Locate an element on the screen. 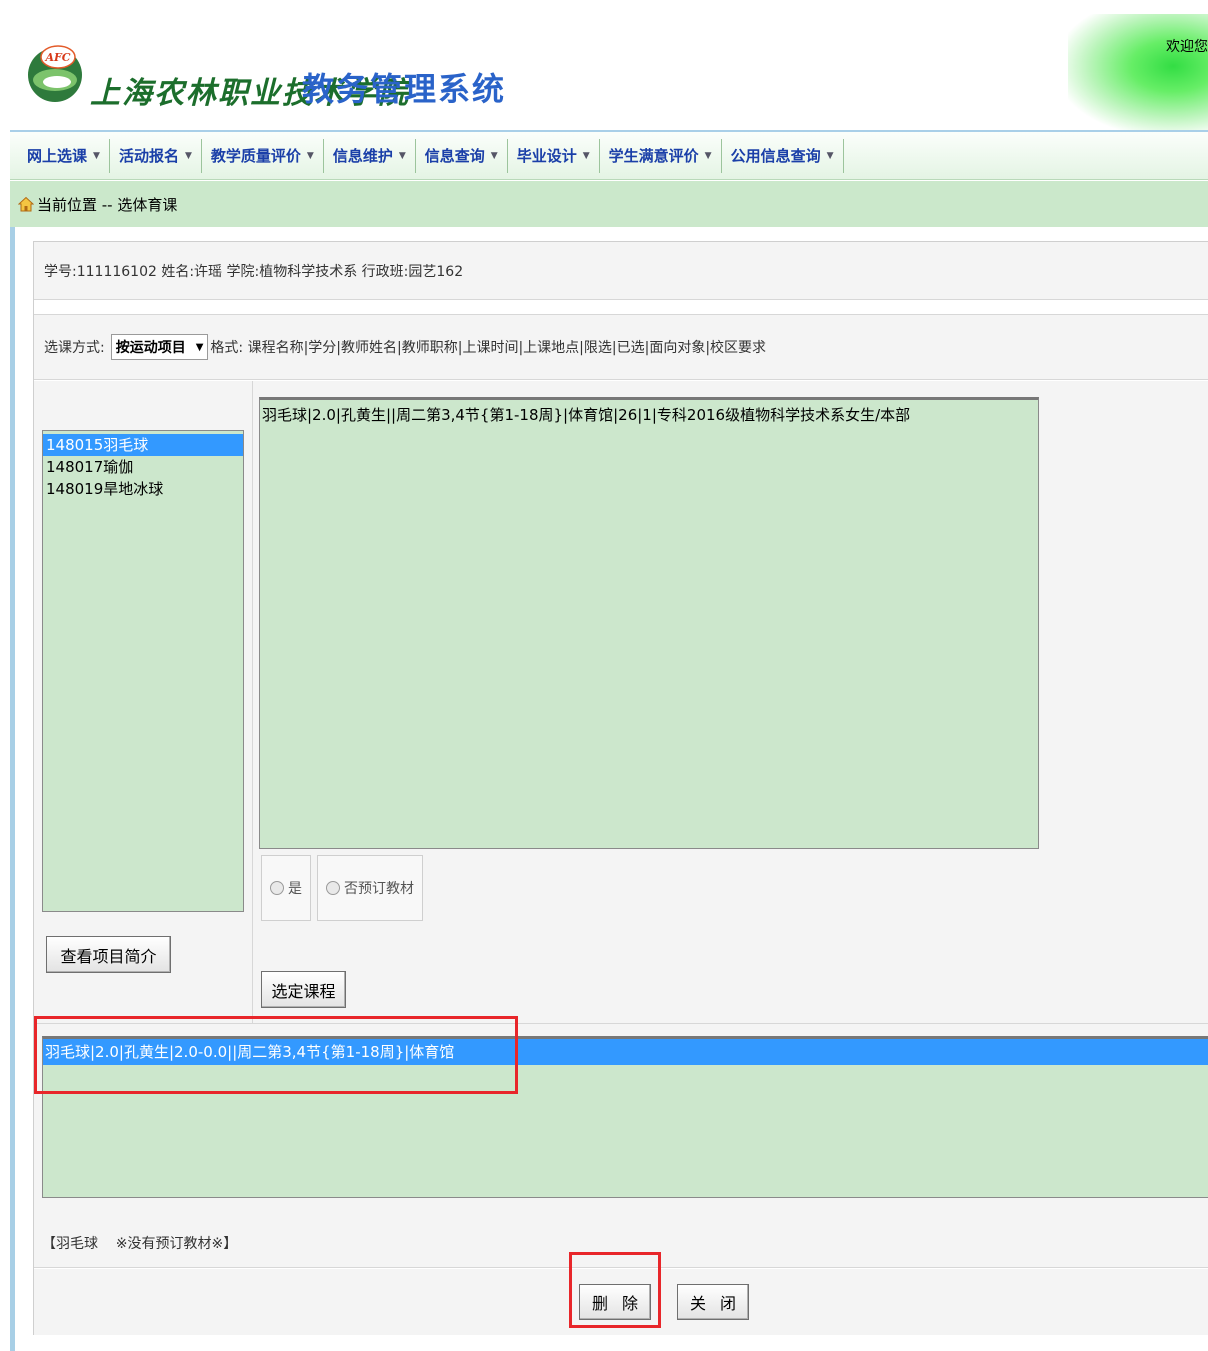 The width and height of the screenshot is (1208, 1351). welcome-text: 欢迎您 is located at coordinates (1187, 47).